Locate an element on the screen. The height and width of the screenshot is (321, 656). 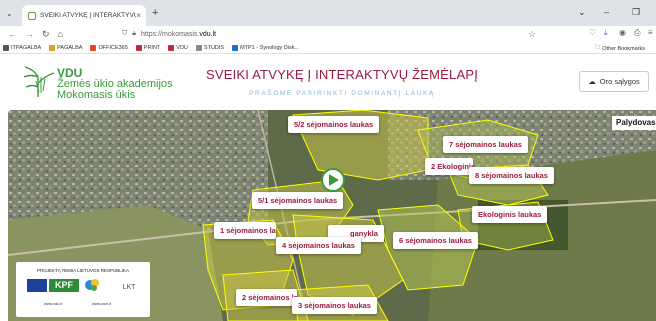
url-prefix: https://mokomasis. is located at coordinates (170, 34).